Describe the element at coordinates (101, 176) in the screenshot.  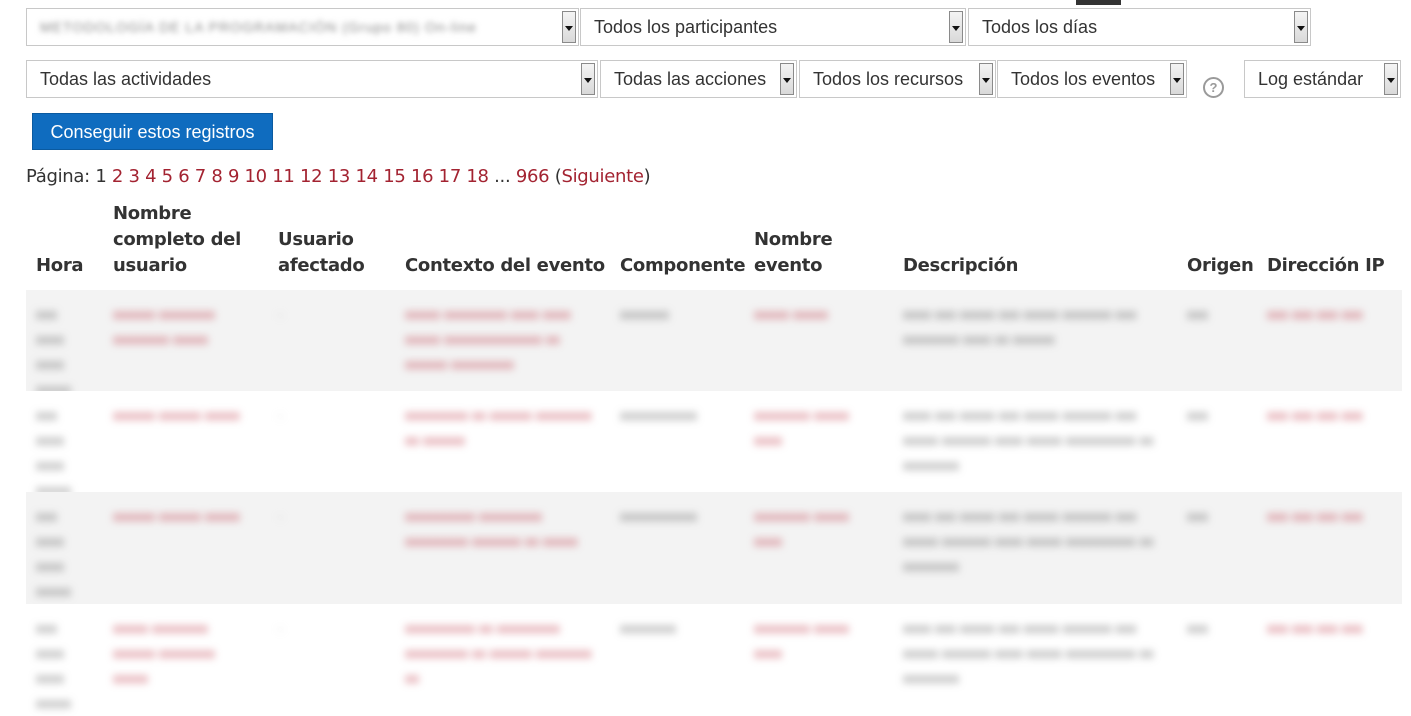
I see `current-page: 1` at that location.